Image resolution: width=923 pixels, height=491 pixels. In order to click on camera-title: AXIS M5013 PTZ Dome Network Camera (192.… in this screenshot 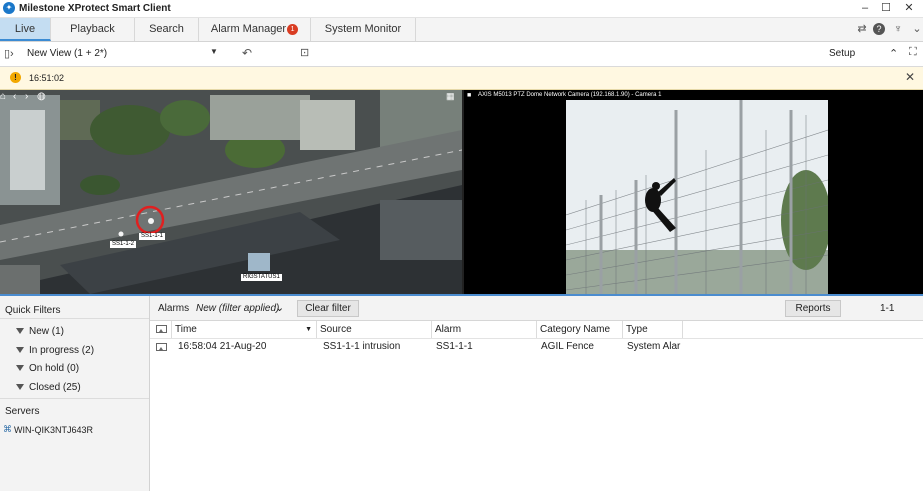, I will do `click(570, 95)`.